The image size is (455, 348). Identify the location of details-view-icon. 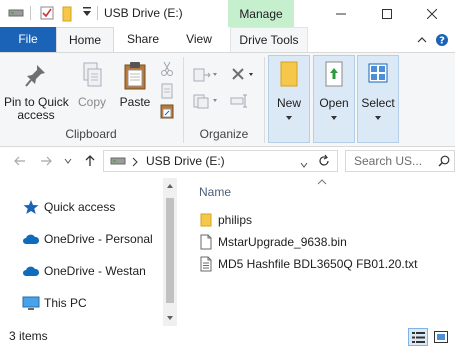
(418, 337).